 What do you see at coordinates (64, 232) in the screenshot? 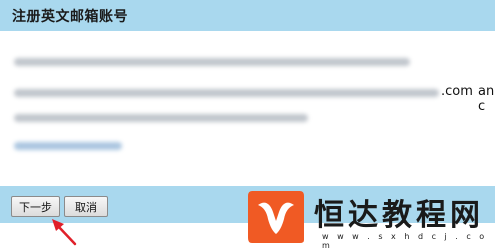
I see `annotation-arrow-icon` at bounding box center [64, 232].